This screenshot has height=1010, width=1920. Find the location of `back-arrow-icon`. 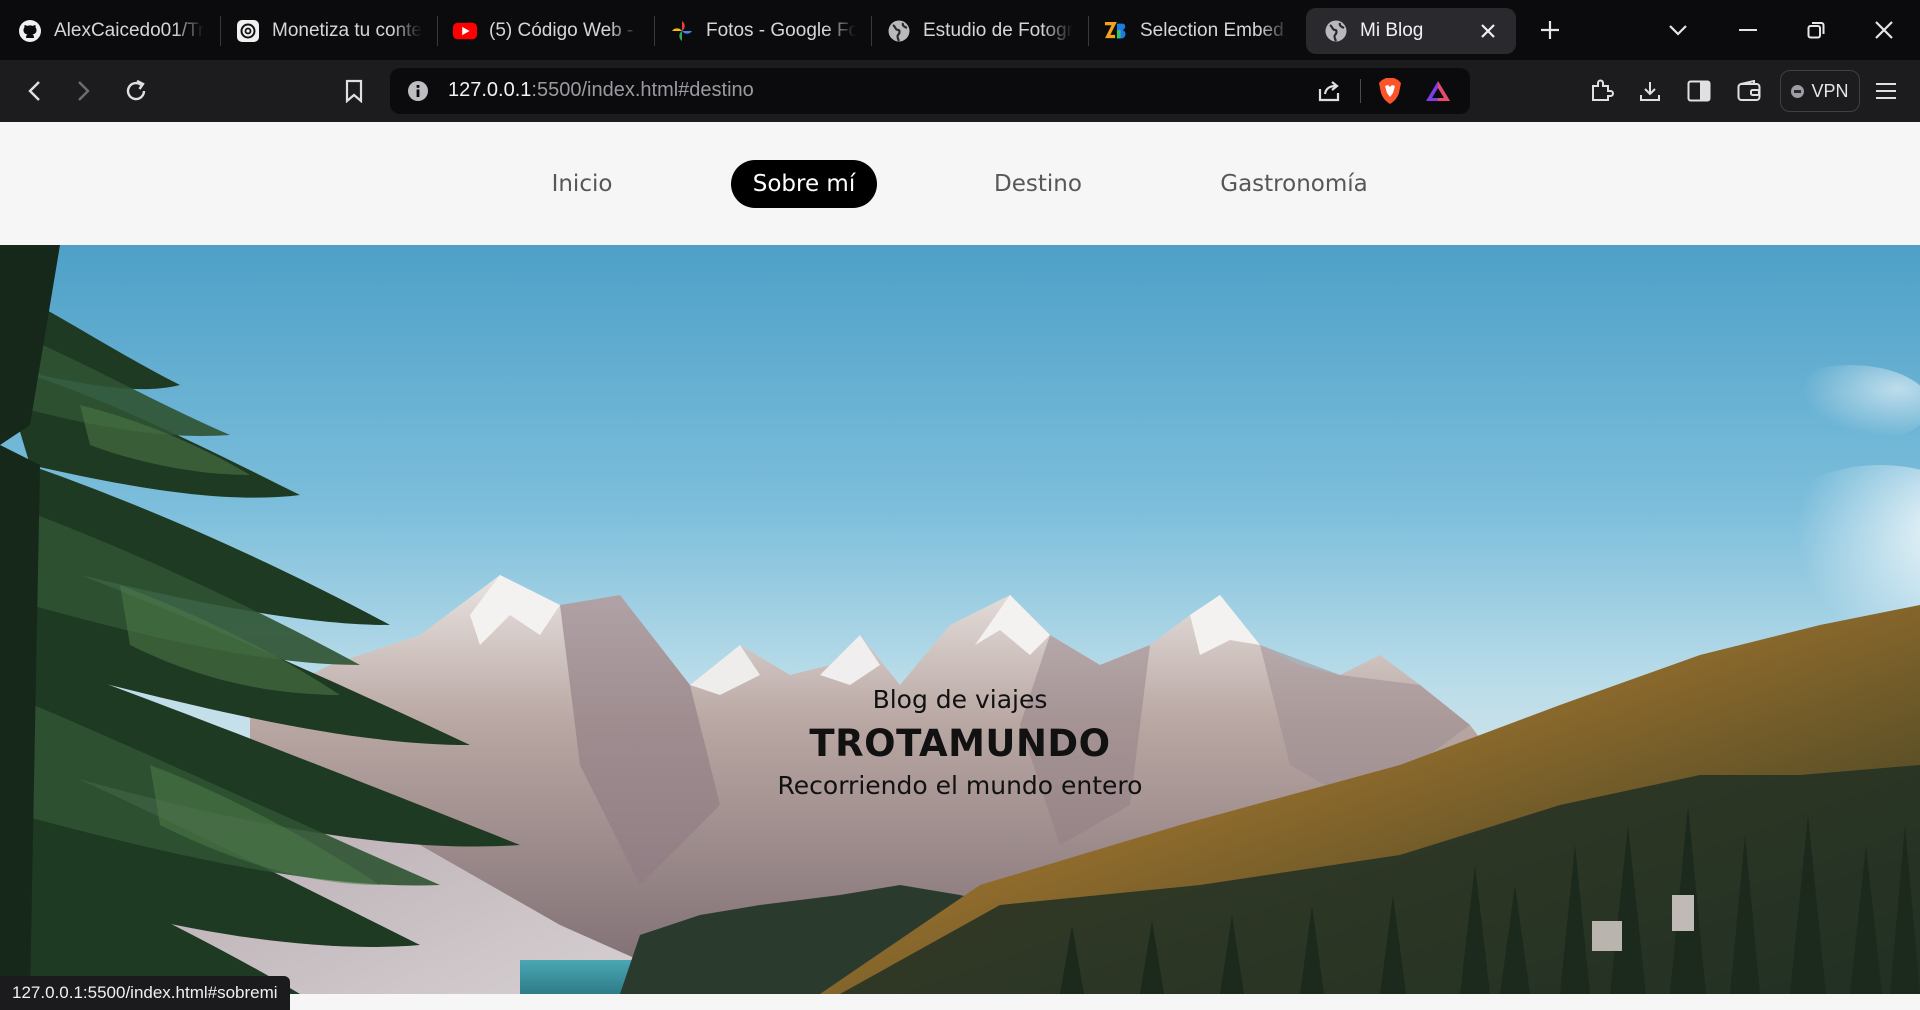

back-arrow-icon is located at coordinates (34, 91).